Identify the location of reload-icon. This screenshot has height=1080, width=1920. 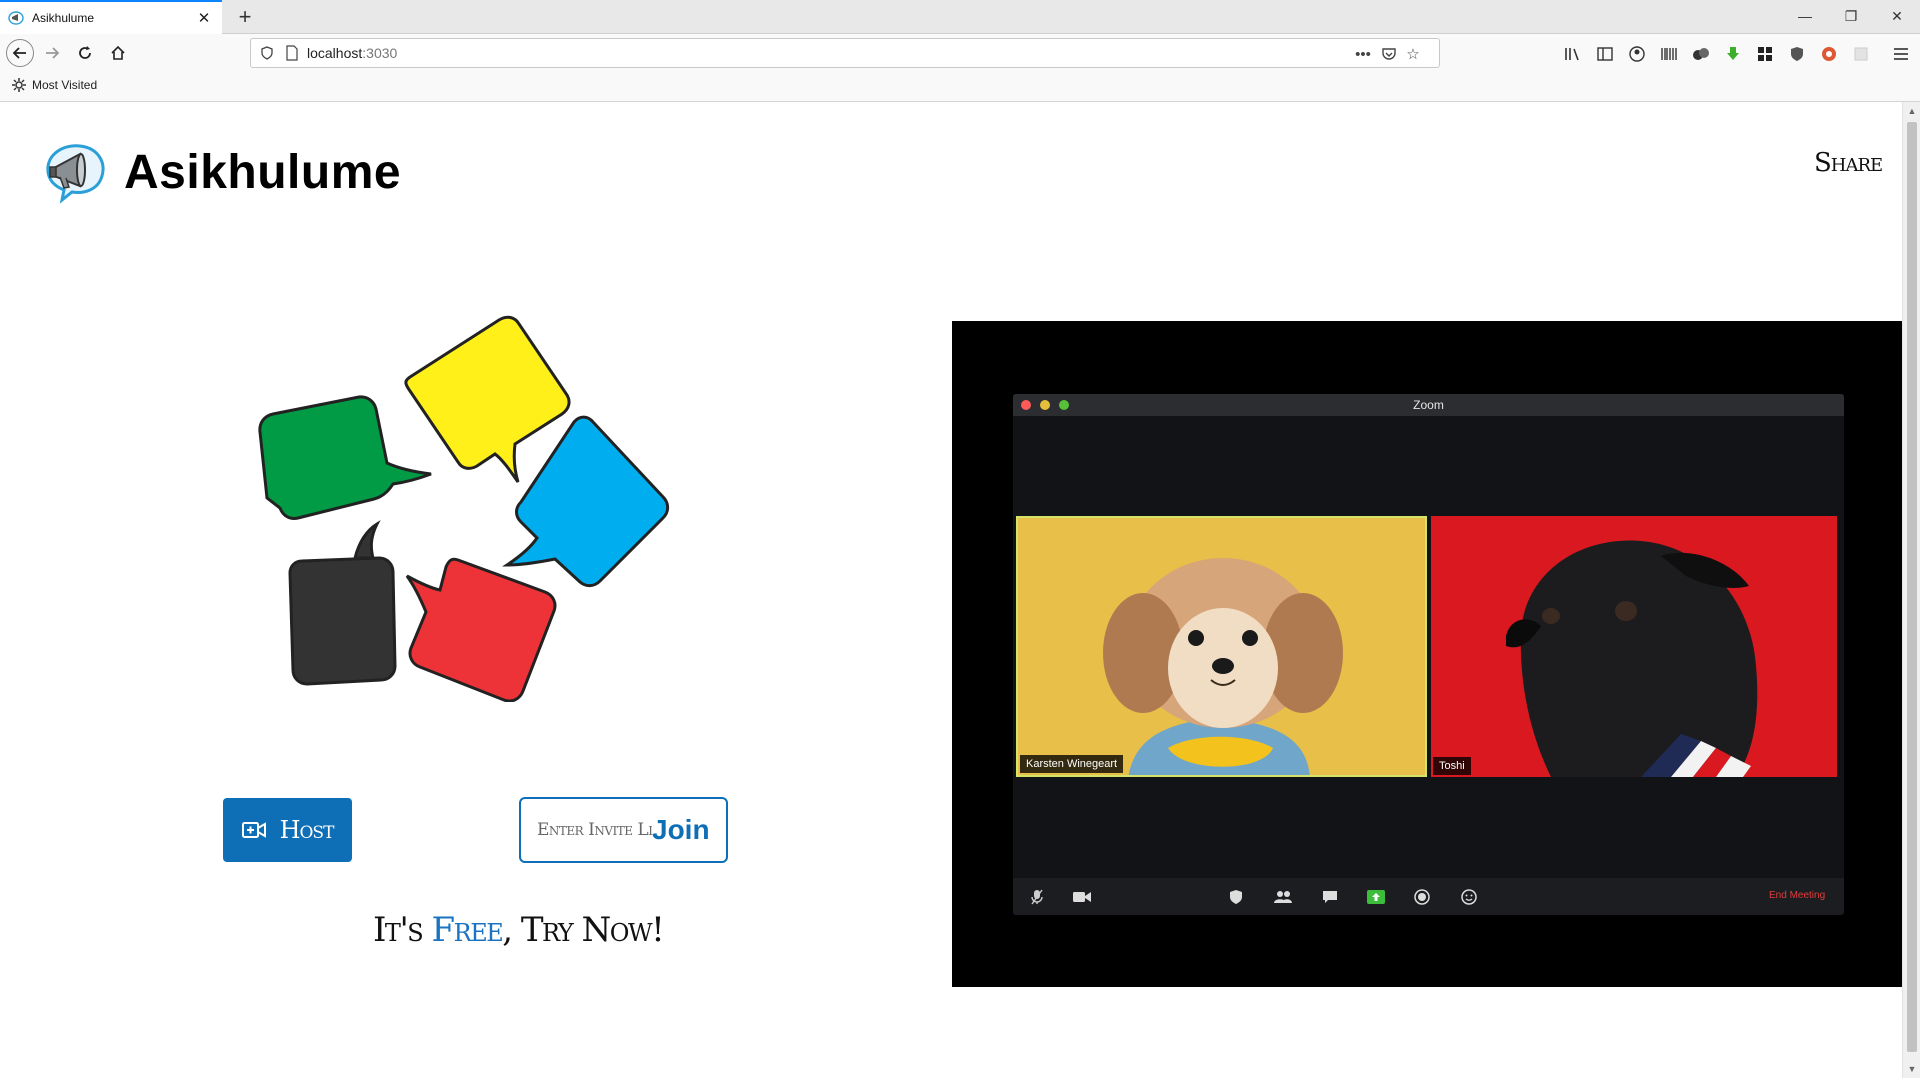
(85, 52).